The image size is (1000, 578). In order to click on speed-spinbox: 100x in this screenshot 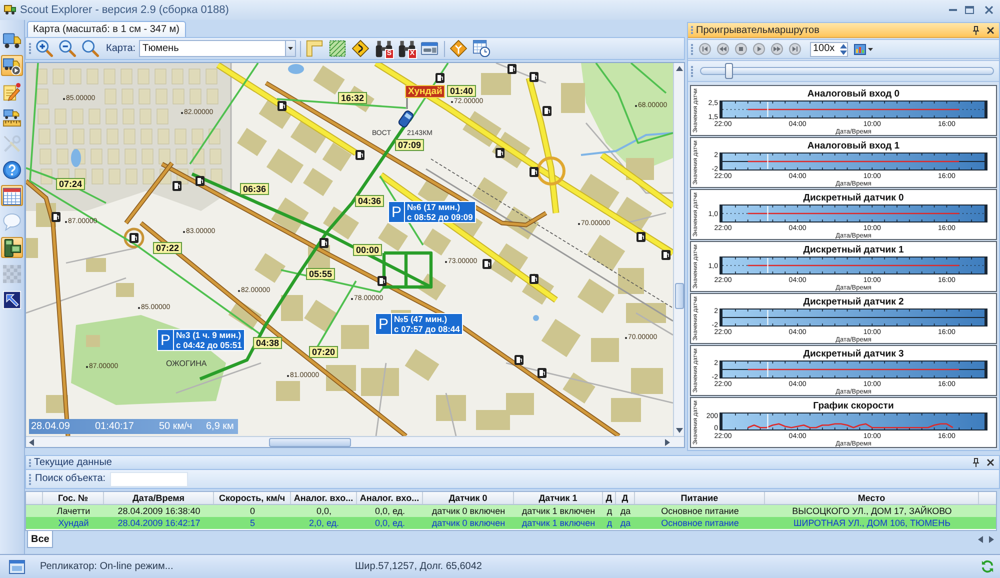, I will do `click(829, 49)`.